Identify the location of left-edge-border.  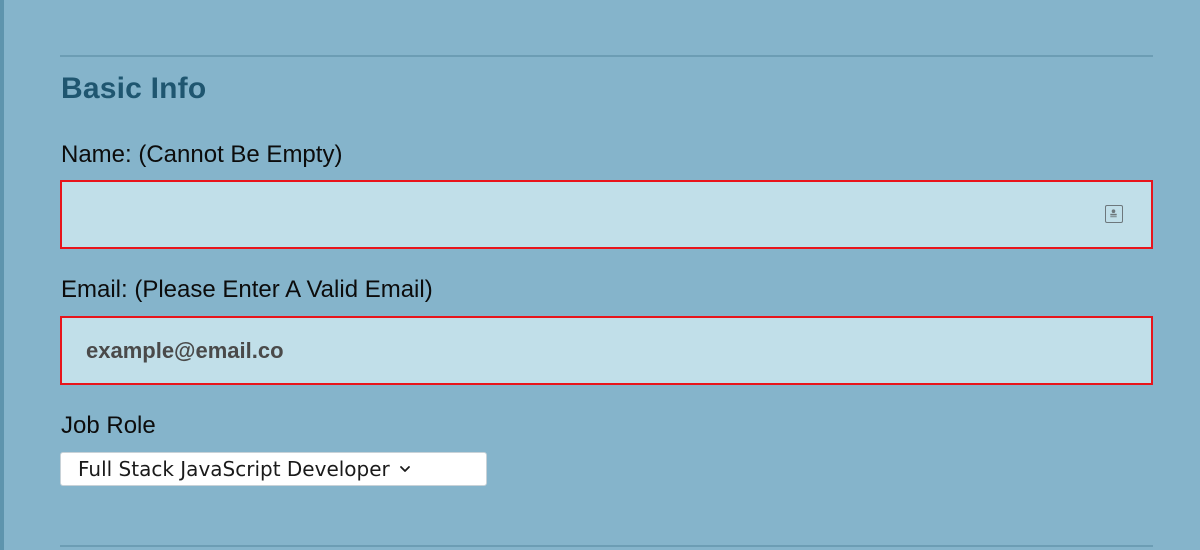
(2, 275).